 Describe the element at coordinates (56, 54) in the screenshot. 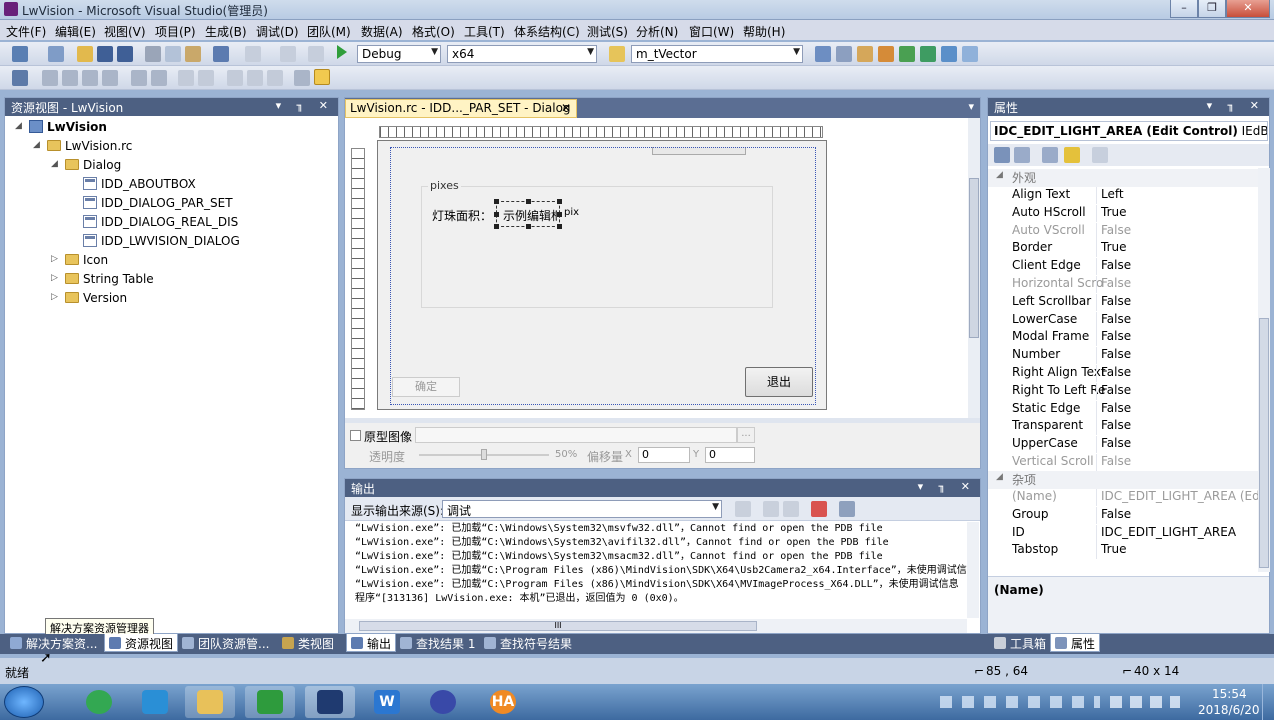

I see `add-item-icon` at that location.